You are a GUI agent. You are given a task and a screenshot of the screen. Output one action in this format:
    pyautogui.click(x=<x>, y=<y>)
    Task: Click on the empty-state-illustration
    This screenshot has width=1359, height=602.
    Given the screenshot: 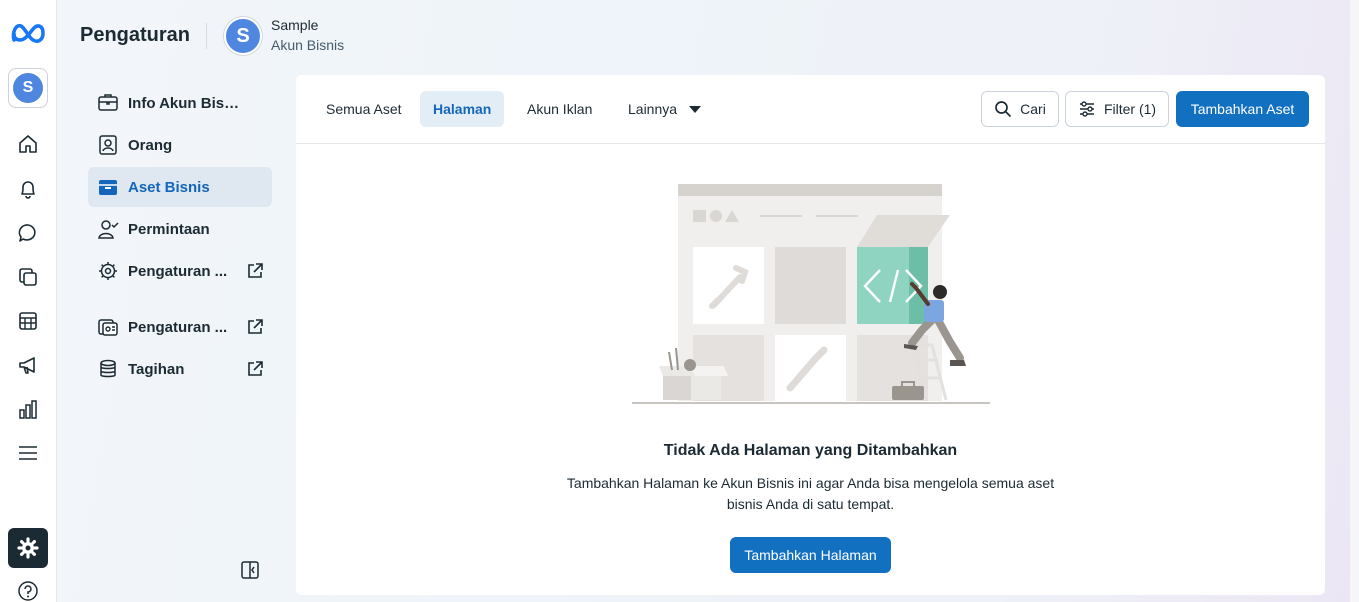 What is the action you would take?
    pyautogui.click(x=811, y=294)
    